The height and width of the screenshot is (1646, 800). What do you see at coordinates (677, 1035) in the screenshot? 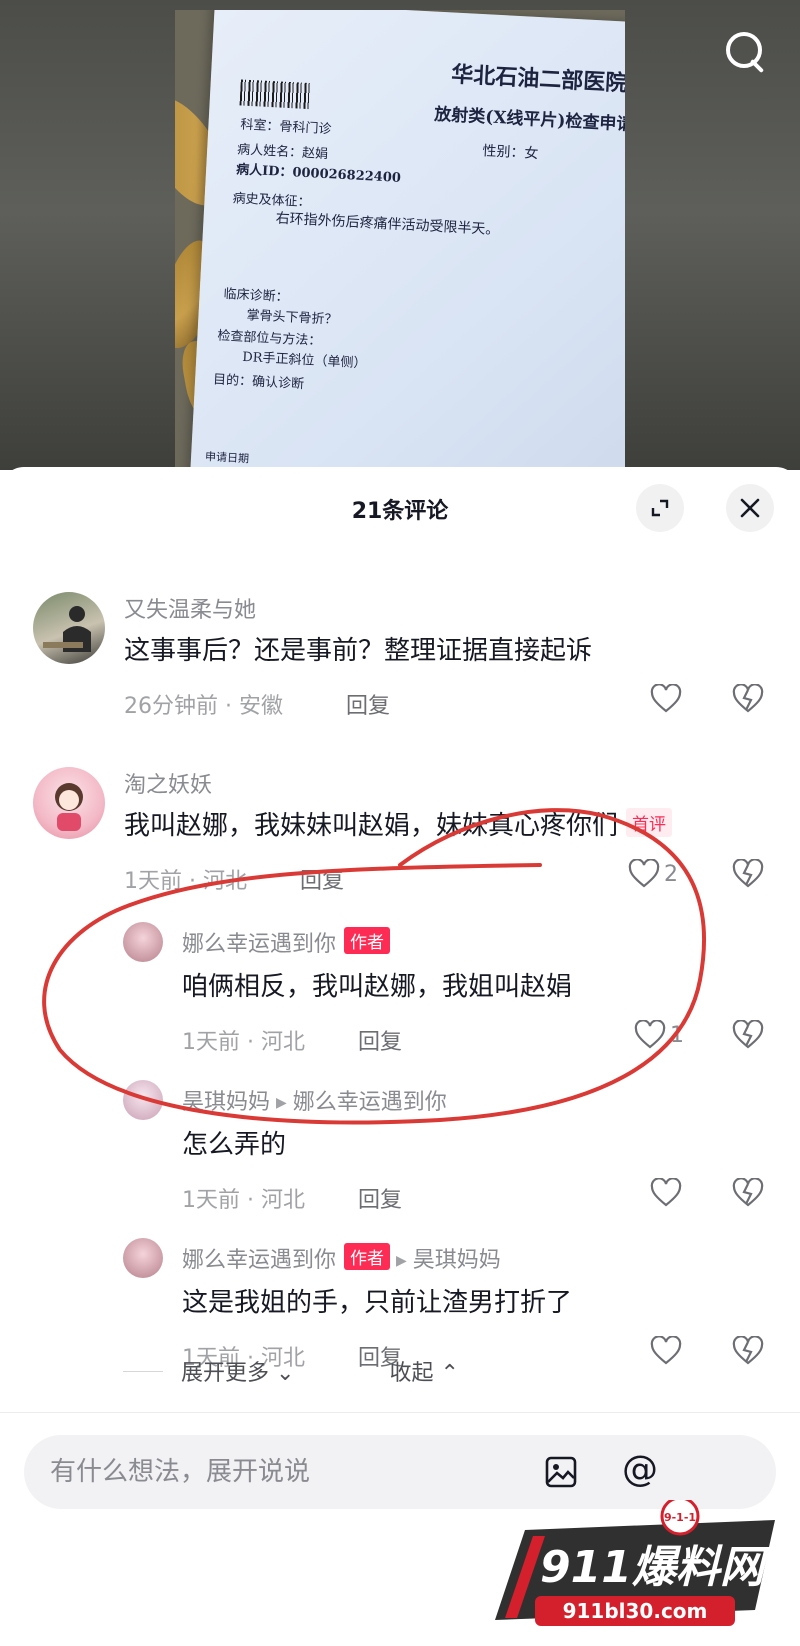
I see `like-count: 1` at bounding box center [677, 1035].